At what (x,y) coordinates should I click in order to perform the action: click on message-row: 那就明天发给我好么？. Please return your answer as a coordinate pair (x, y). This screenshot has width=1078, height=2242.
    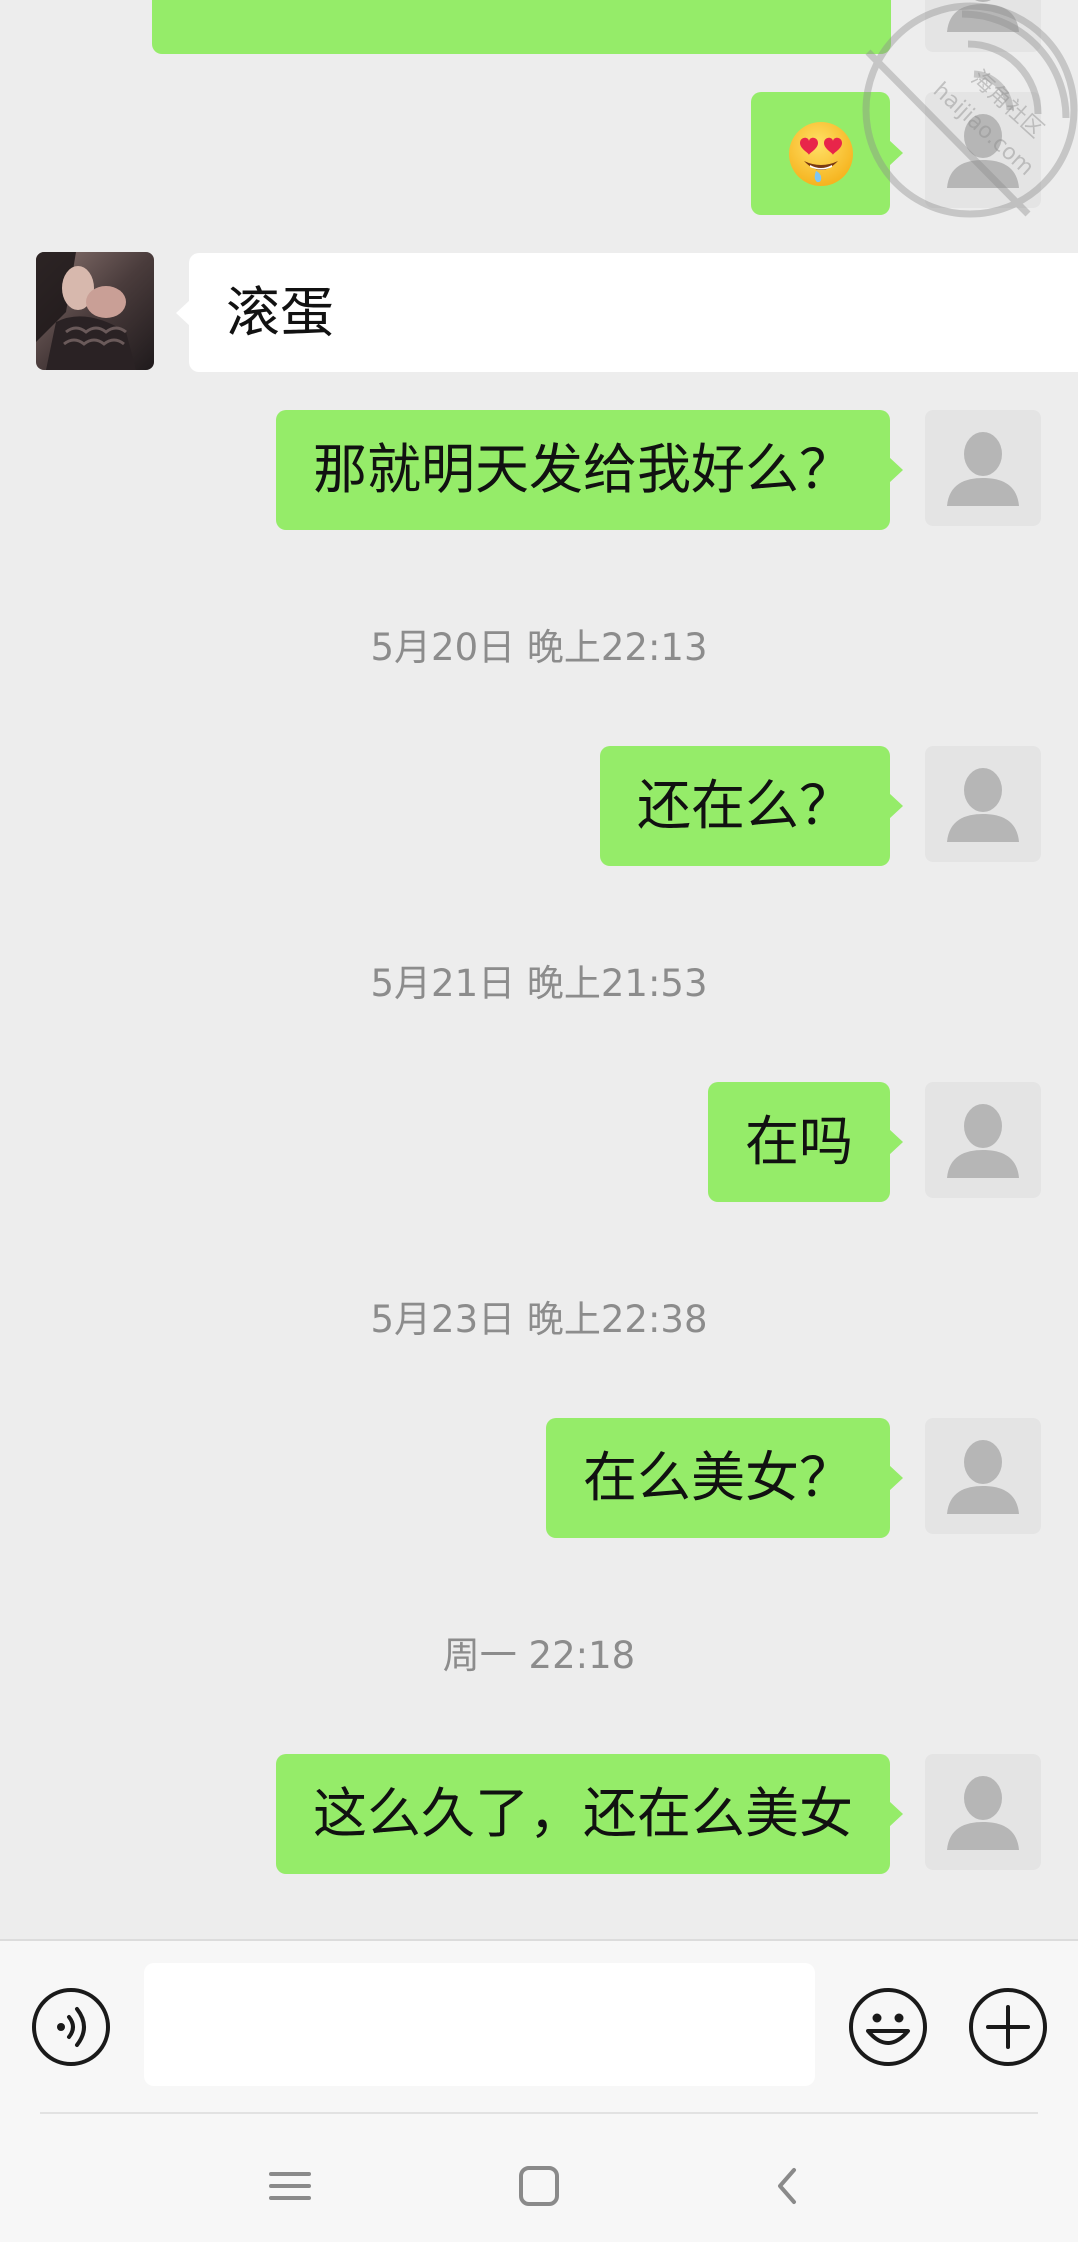
    Looking at the image, I should click on (658, 470).